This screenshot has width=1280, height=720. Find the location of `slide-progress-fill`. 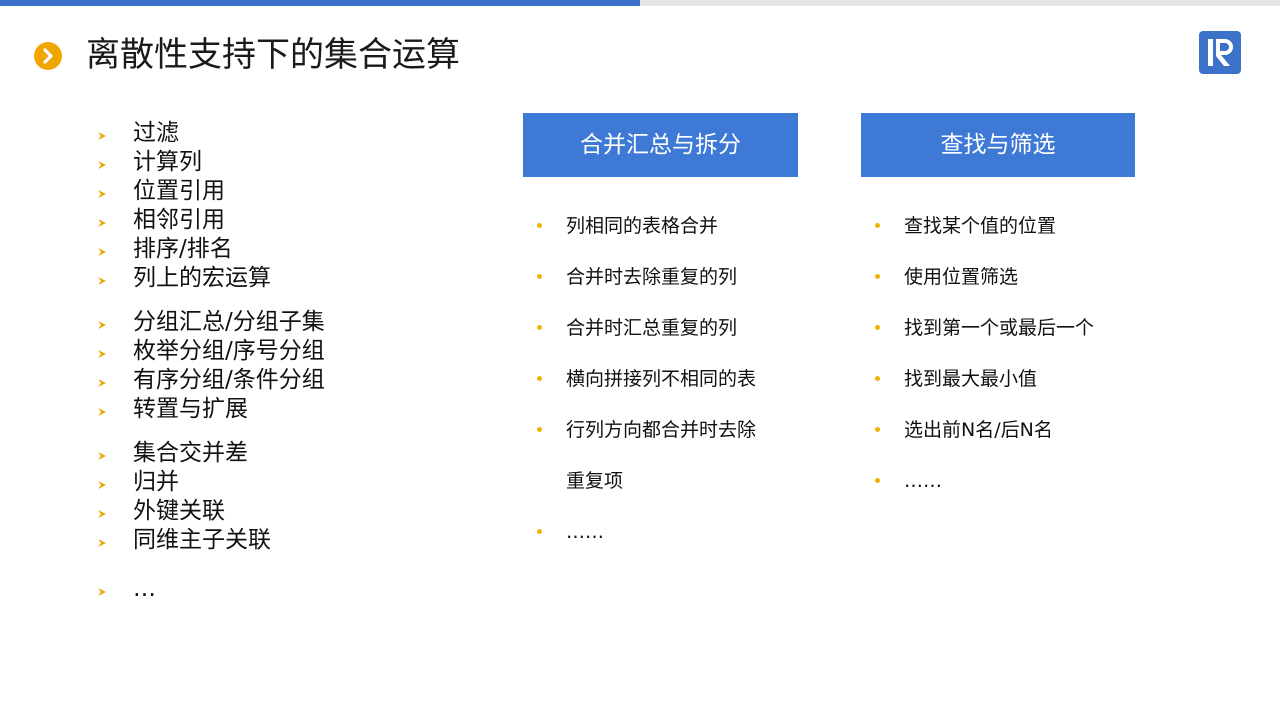

slide-progress-fill is located at coordinates (320, 3).